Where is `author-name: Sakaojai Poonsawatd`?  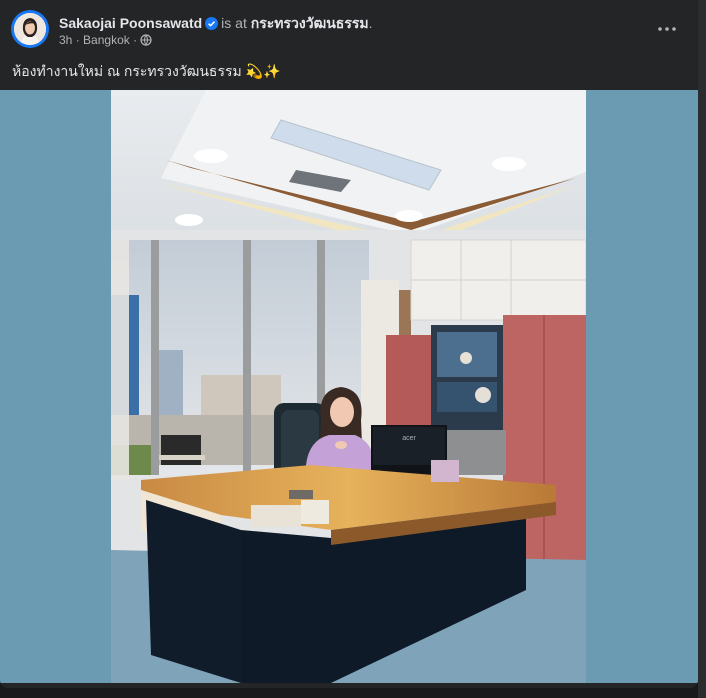
author-name: Sakaojai Poonsawatd is located at coordinates (130, 23).